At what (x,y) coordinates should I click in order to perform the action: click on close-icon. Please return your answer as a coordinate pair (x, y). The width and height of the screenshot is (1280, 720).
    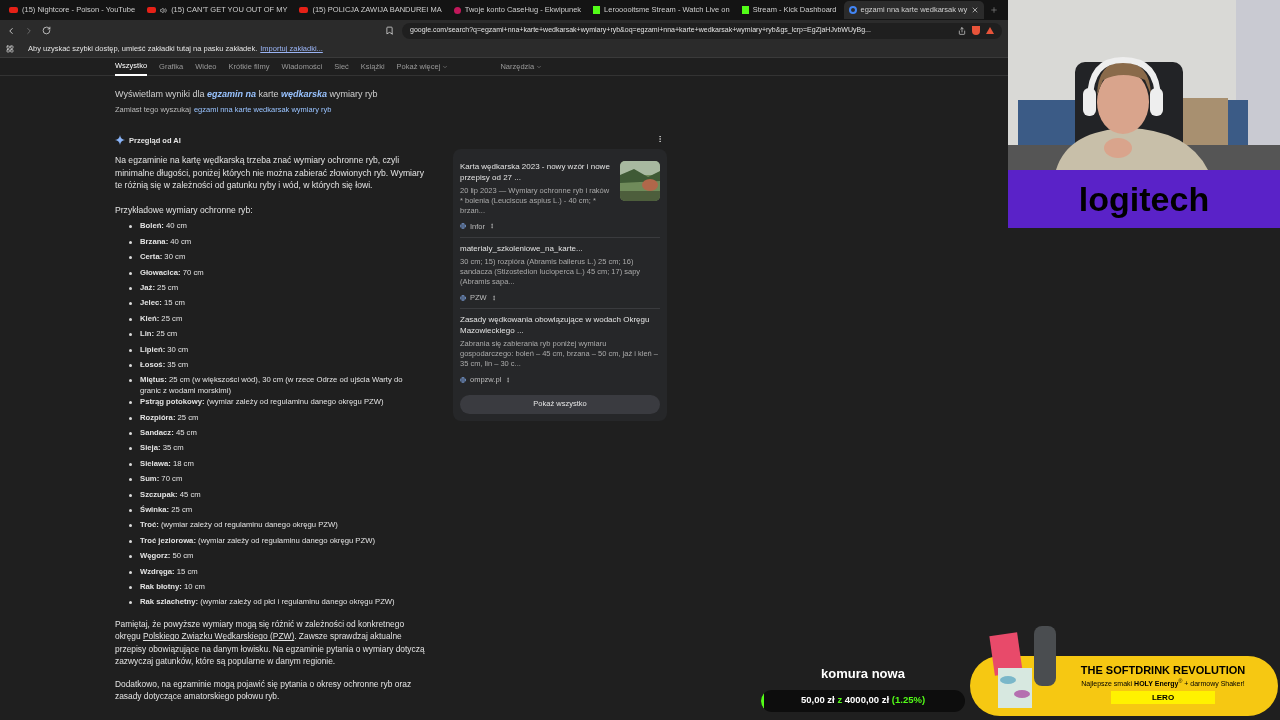
    Looking at the image, I should click on (975, 10).